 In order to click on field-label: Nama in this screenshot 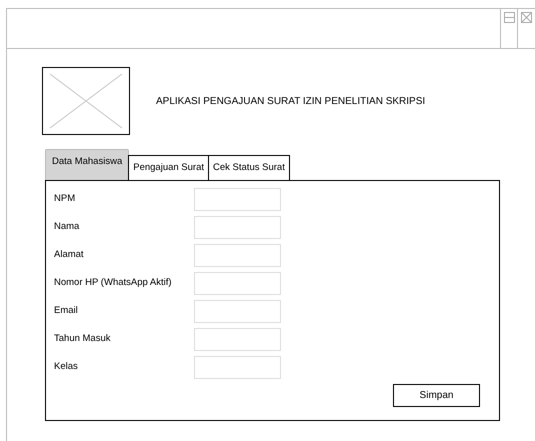, I will do `click(67, 227)`.